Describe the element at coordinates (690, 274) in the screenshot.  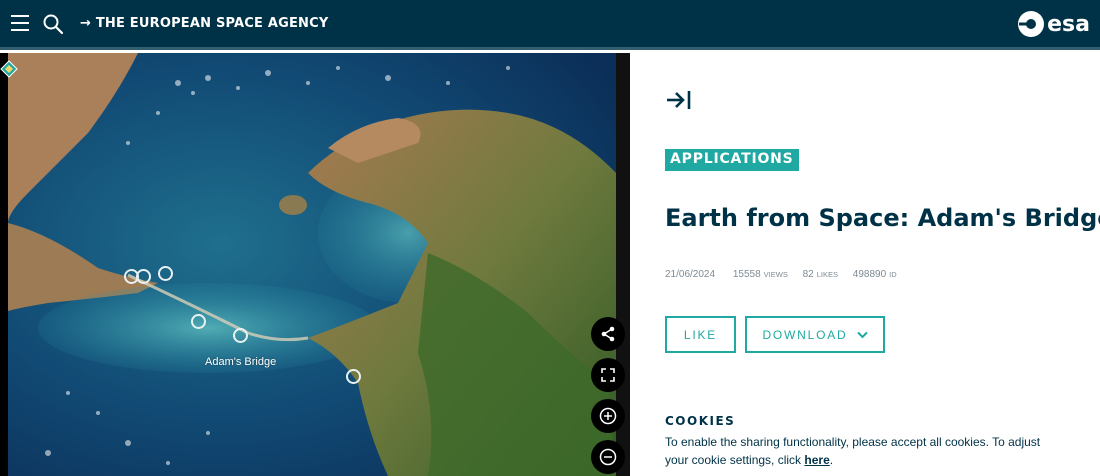
I see `date-value: 21/06/2024` at that location.